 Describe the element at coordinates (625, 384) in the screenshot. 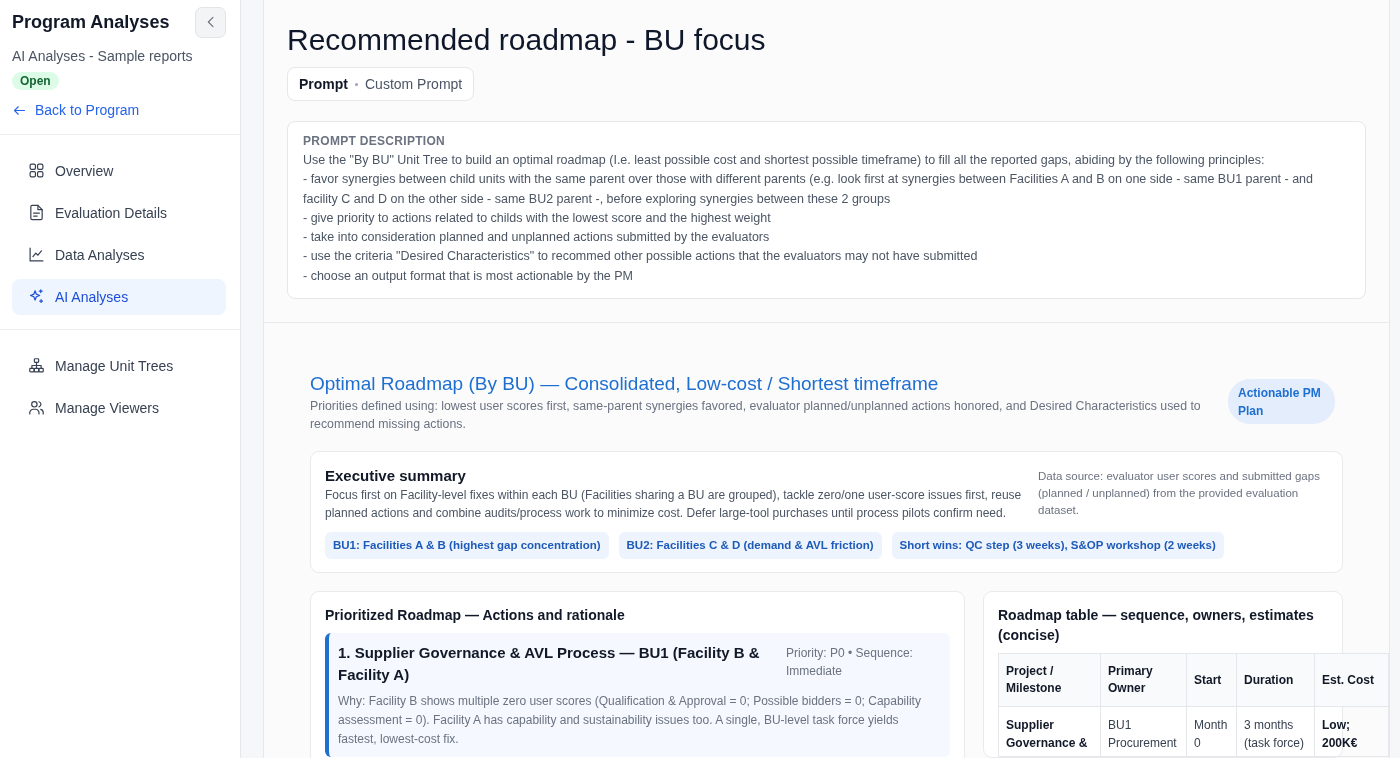

I see `report-title: Optimal Roadmap (By BU) — Consolidated, Low-cost / Shortest timeframe` at that location.